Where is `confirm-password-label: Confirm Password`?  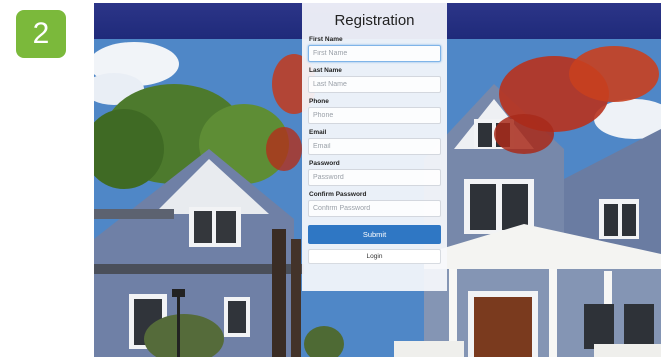
confirm-password-label: Confirm Password is located at coordinates (338, 194).